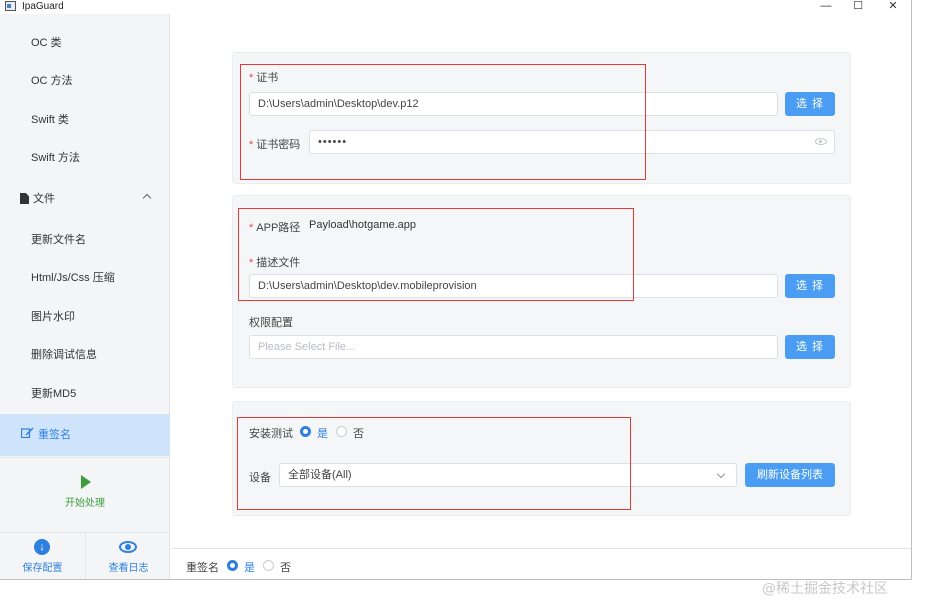  I want to click on bottom-bar: 重签名 是 否, so click(541, 563).